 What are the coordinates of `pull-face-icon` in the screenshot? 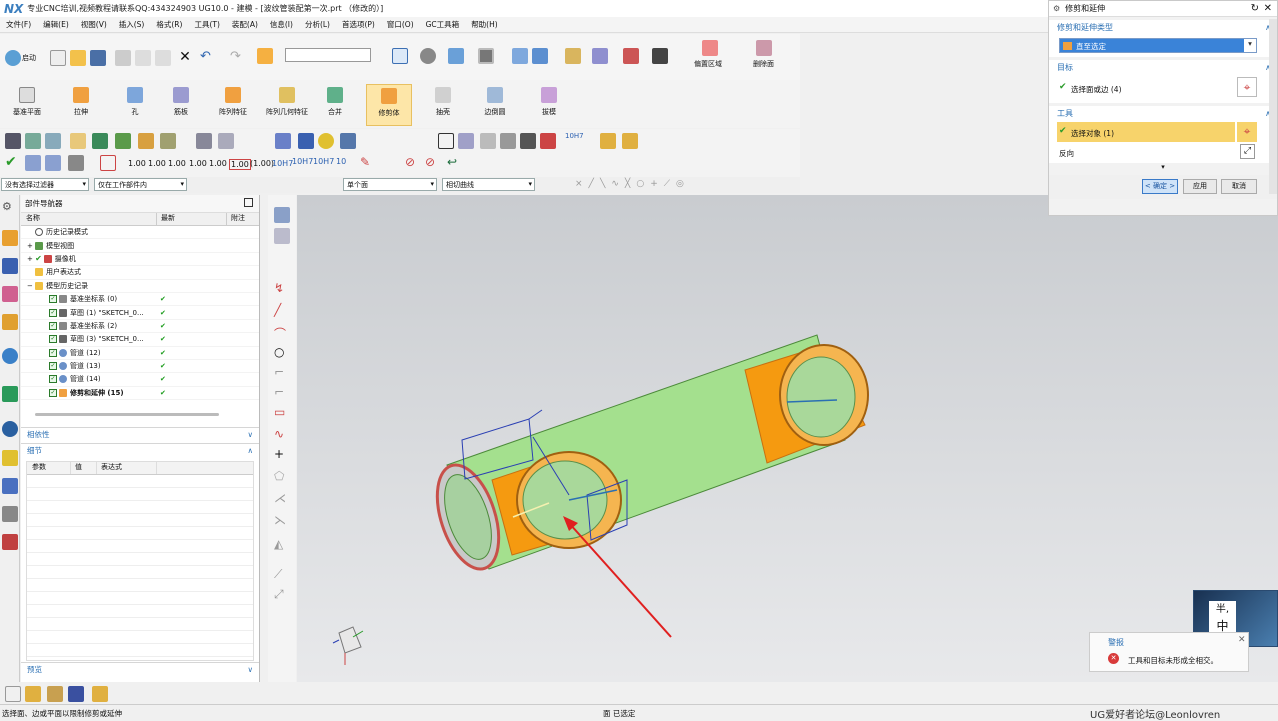 It's located at (33, 141).